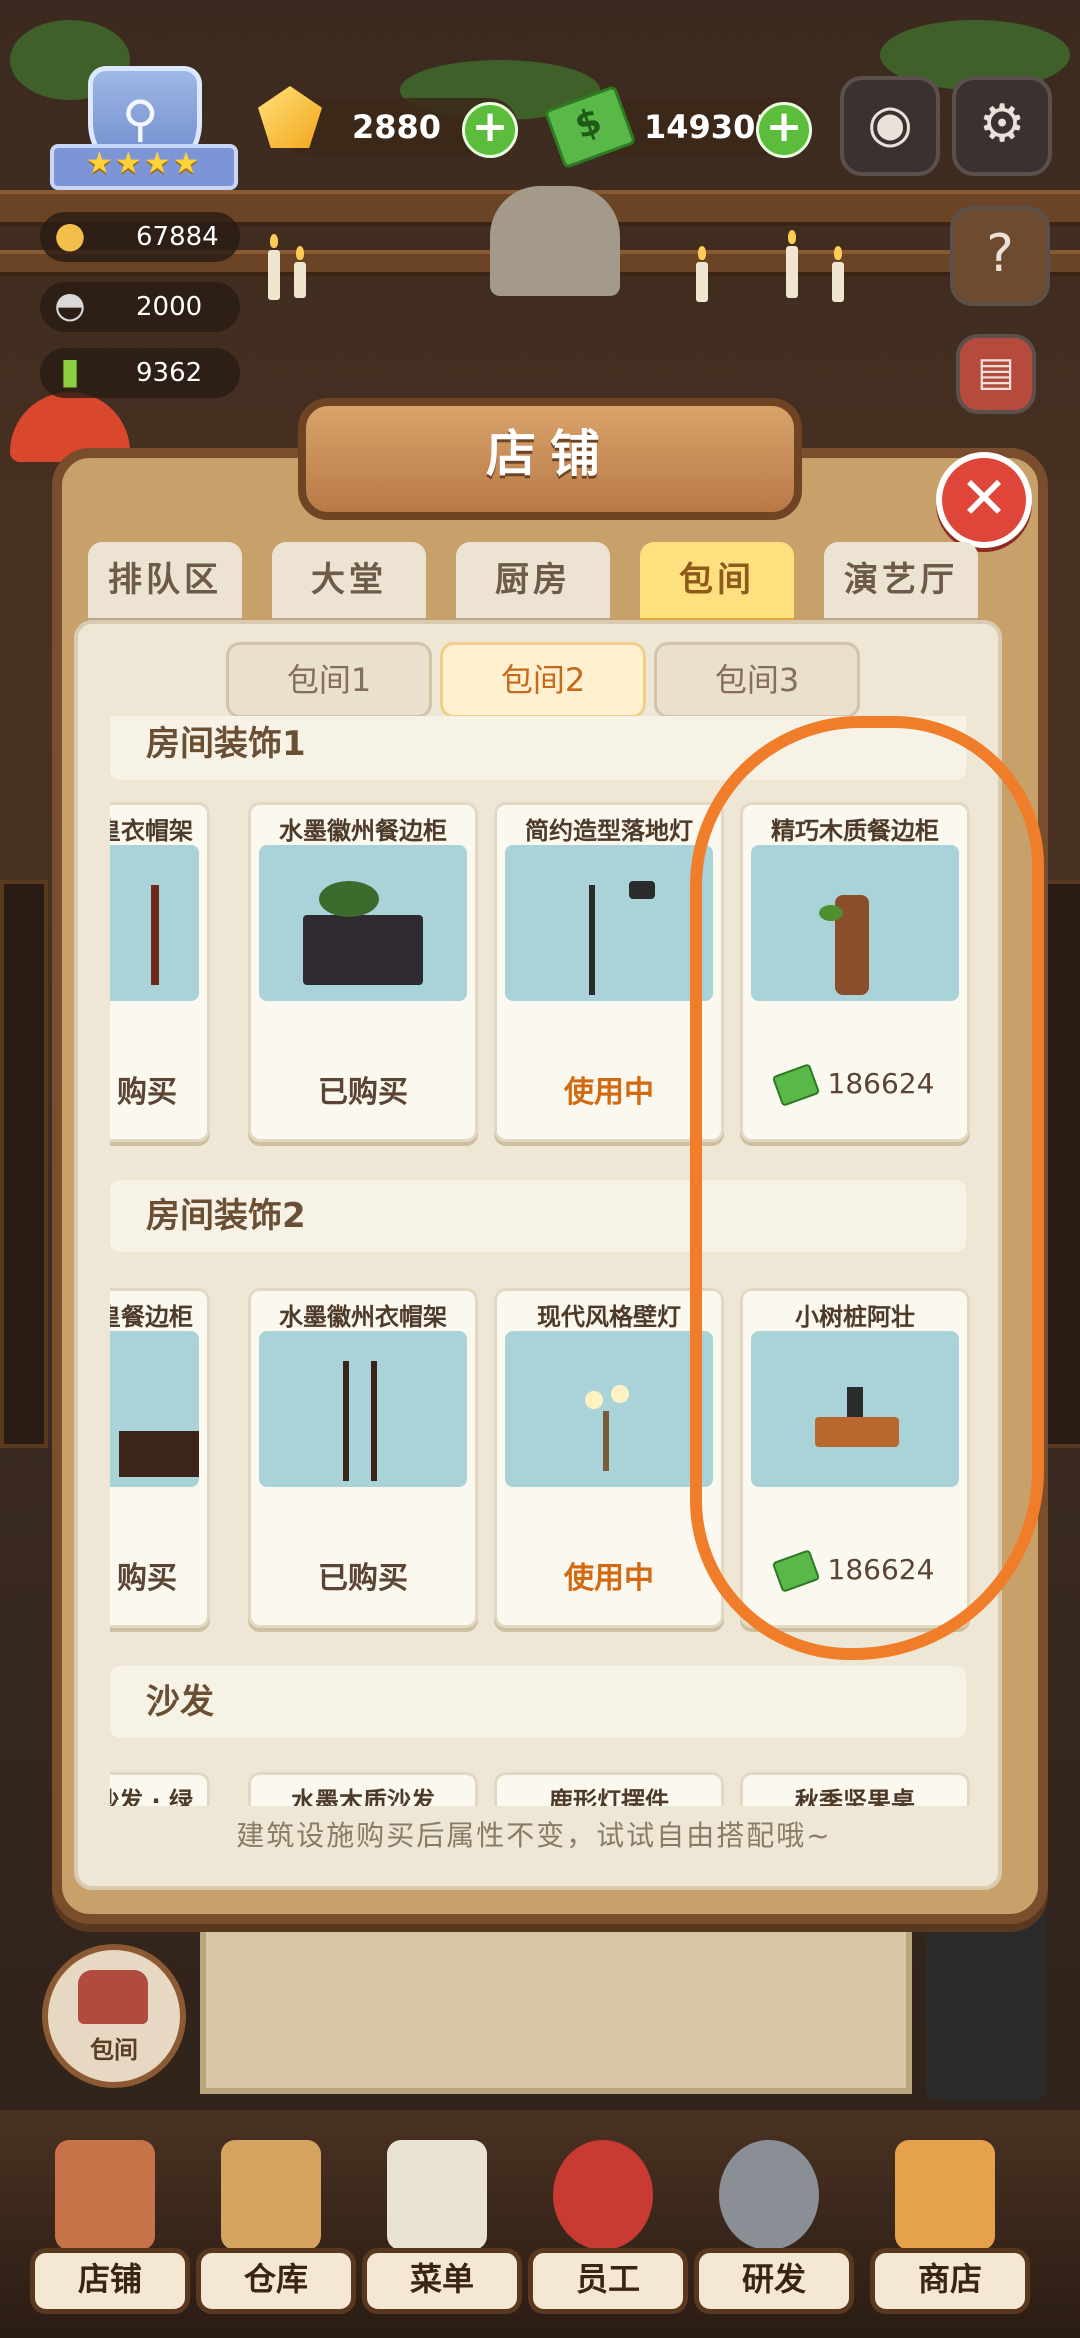 Image resolution: width=1080 pixels, height=2338 pixels. Describe the element at coordinates (271, 2195) in the screenshot. I see `boxes-icon` at that location.